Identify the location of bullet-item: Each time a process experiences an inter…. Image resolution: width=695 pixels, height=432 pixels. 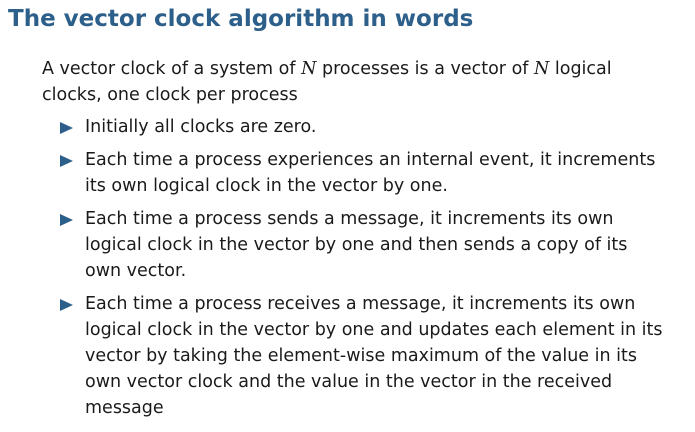
(354, 173).